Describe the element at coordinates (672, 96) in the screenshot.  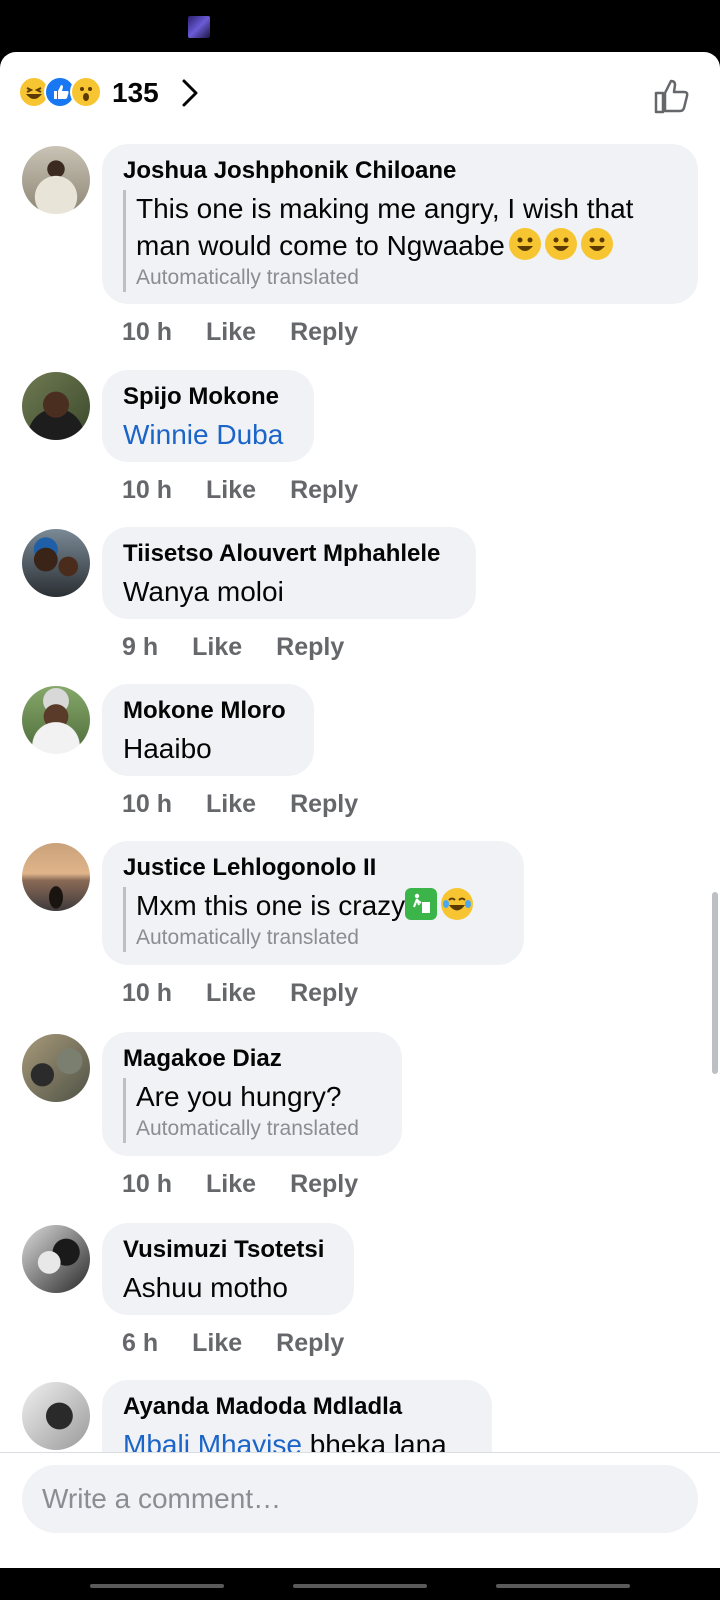
I see `like-post-icon` at that location.